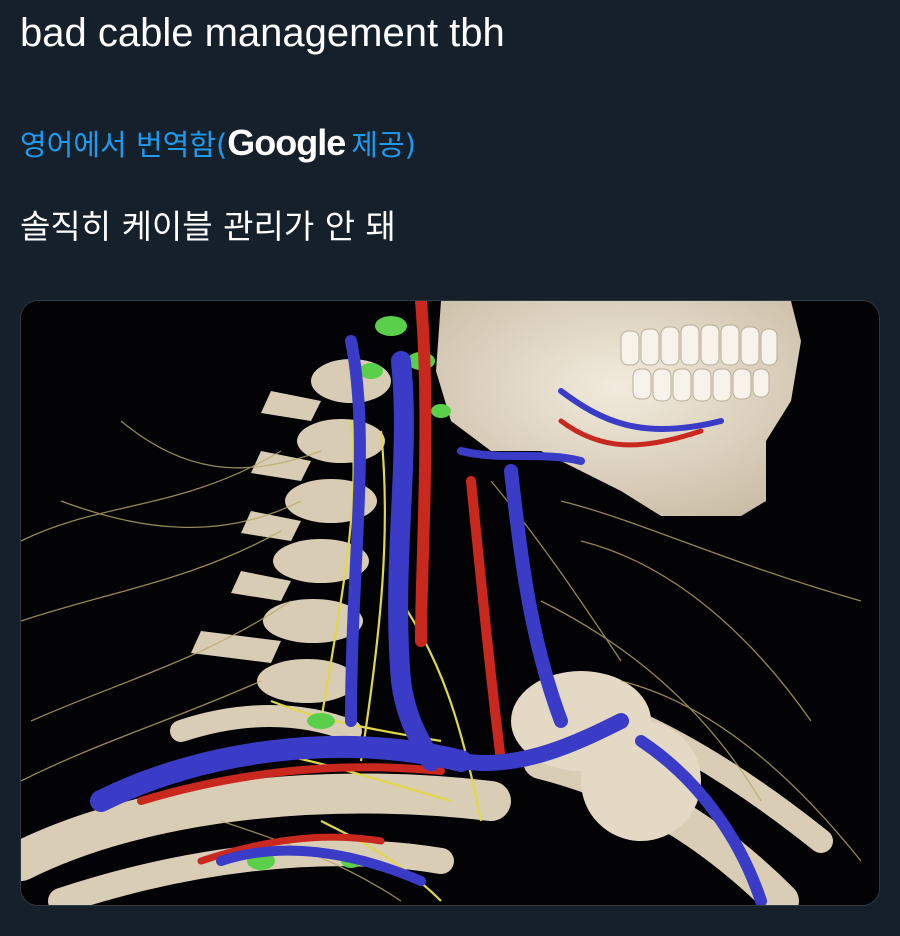 Image resolution: width=900 pixels, height=936 pixels. Describe the element at coordinates (383, 145) in the screenshot. I see `translation-suffix: 제공)` at that location.